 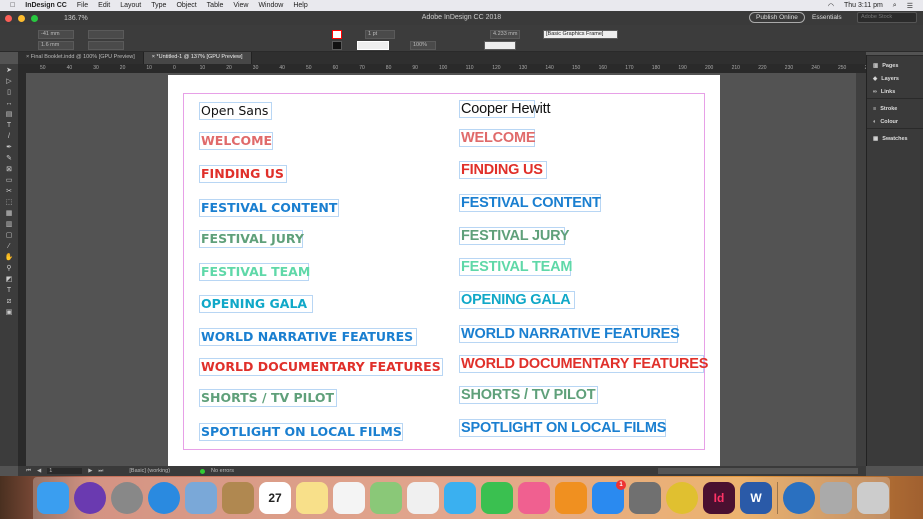 I want to click on clock: Thu 3:11 pm, so click(x=863, y=6).